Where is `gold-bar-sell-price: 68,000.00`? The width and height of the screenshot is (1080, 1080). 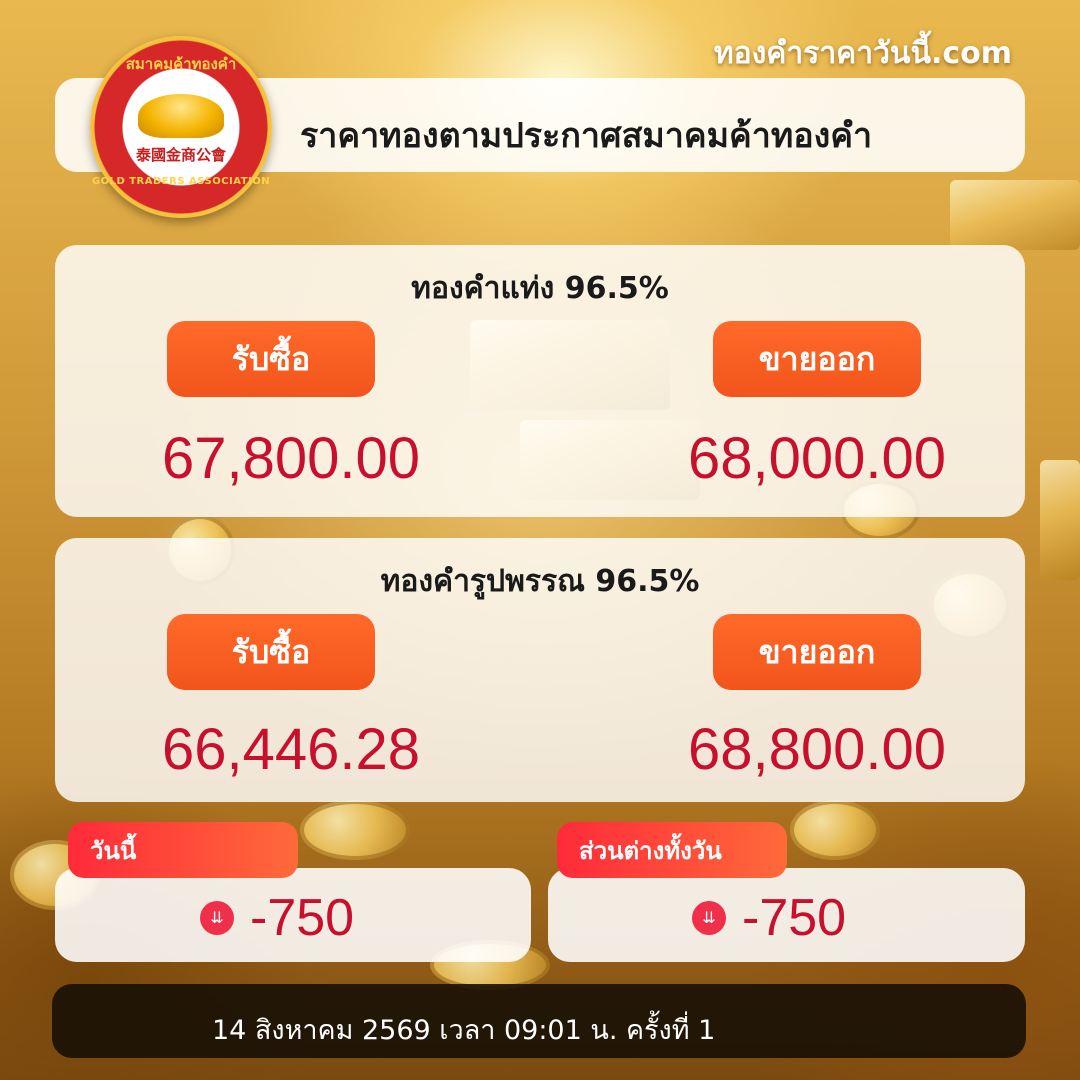
gold-bar-sell-price: 68,000.00 is located at coordinates (817, 458).